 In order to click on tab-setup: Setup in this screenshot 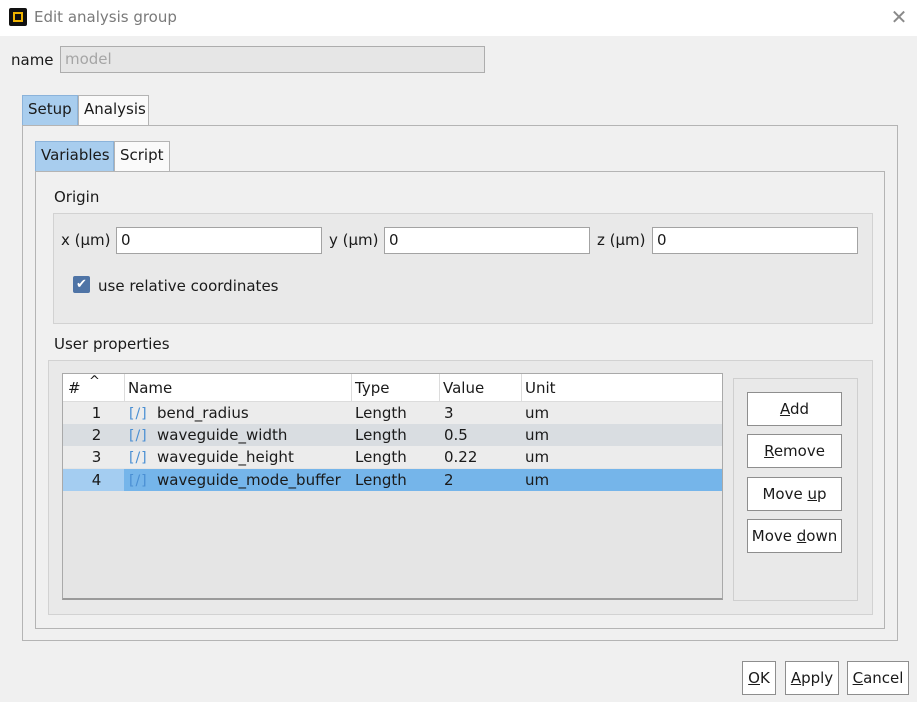, I will do `click(50, 110)`.